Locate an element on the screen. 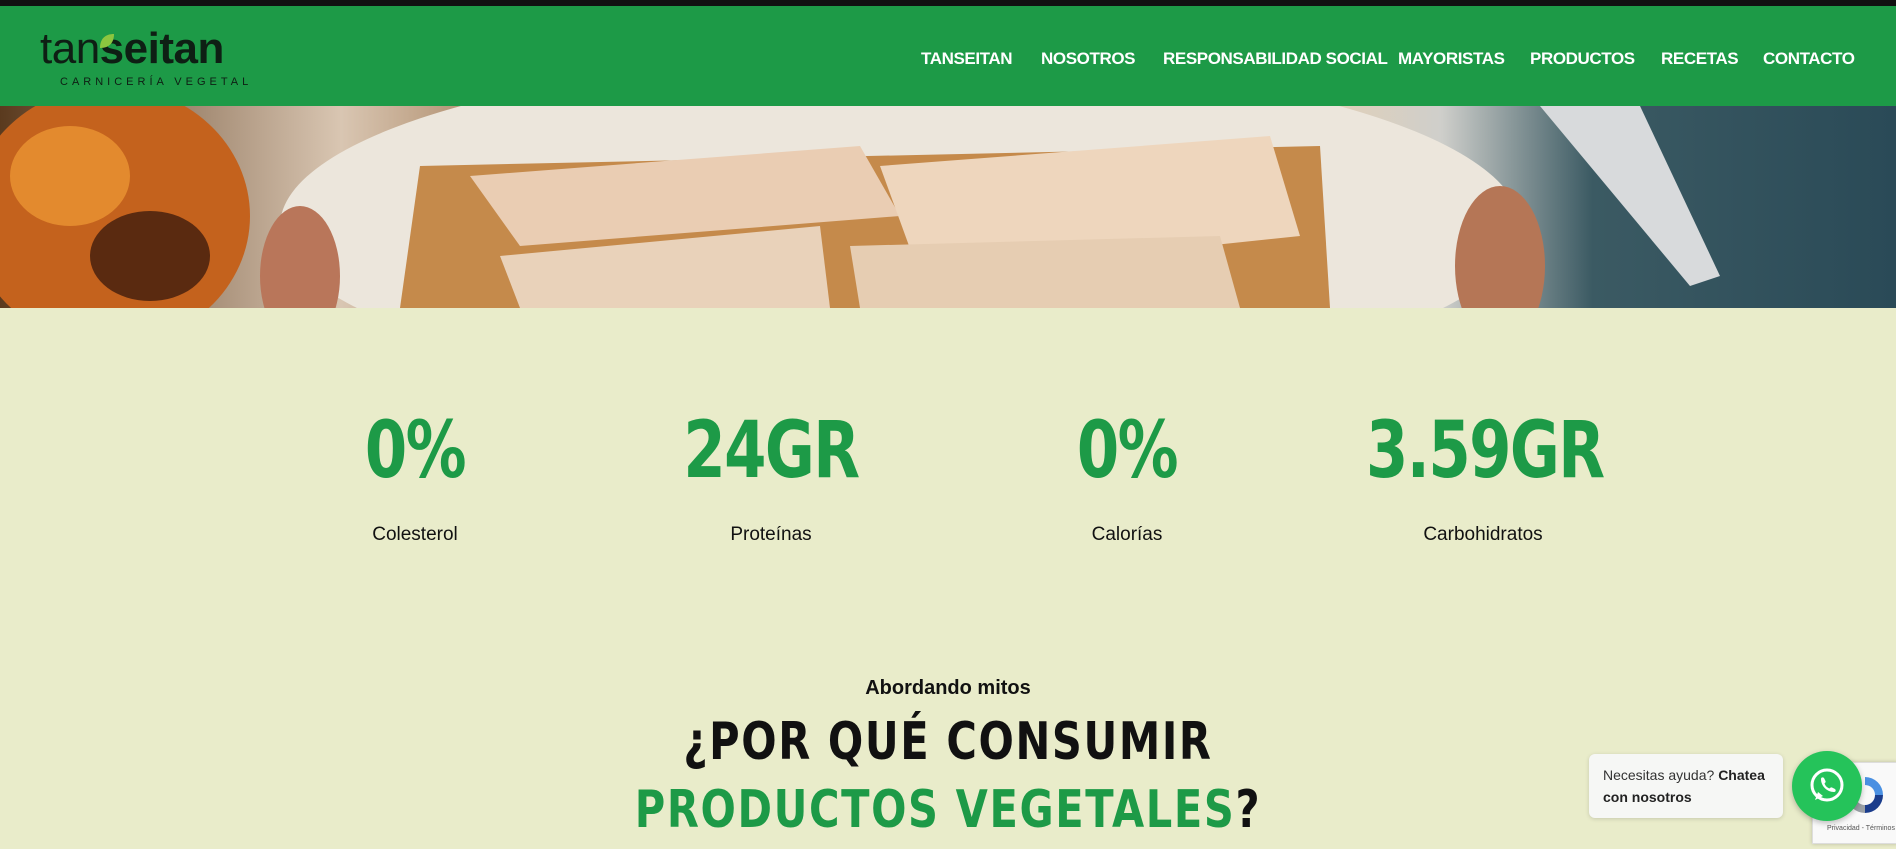 This screenshot has height=849, width=1896. stat-cholesterol: 0% Colesterol is located at coordinates (415, 477).